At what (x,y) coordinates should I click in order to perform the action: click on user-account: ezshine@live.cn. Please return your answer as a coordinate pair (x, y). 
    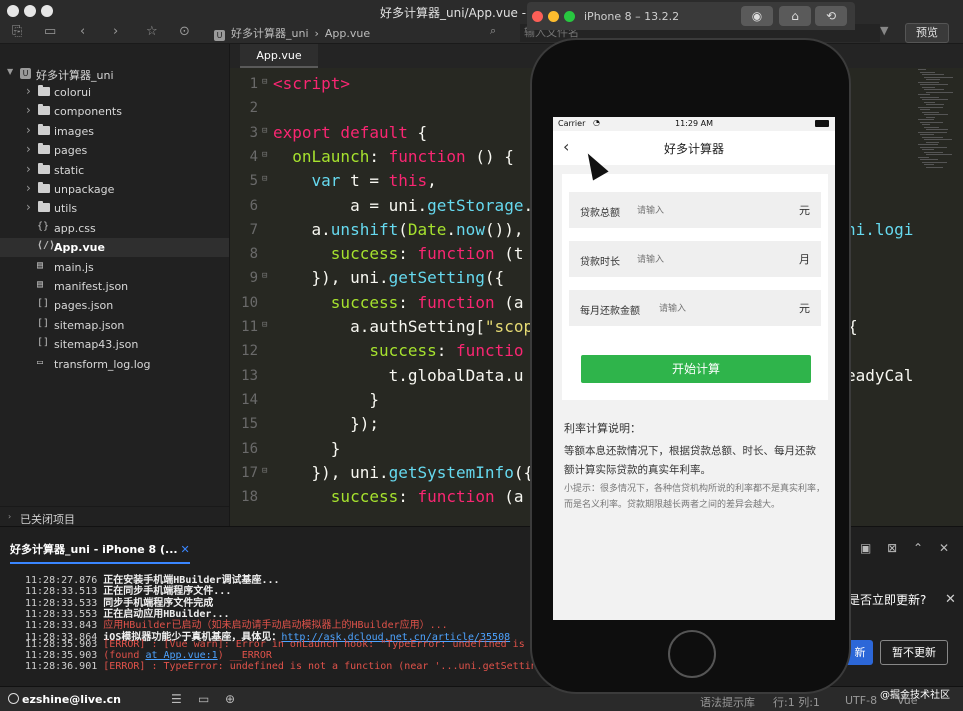
    Looking at the image, I should click on (71, 699).